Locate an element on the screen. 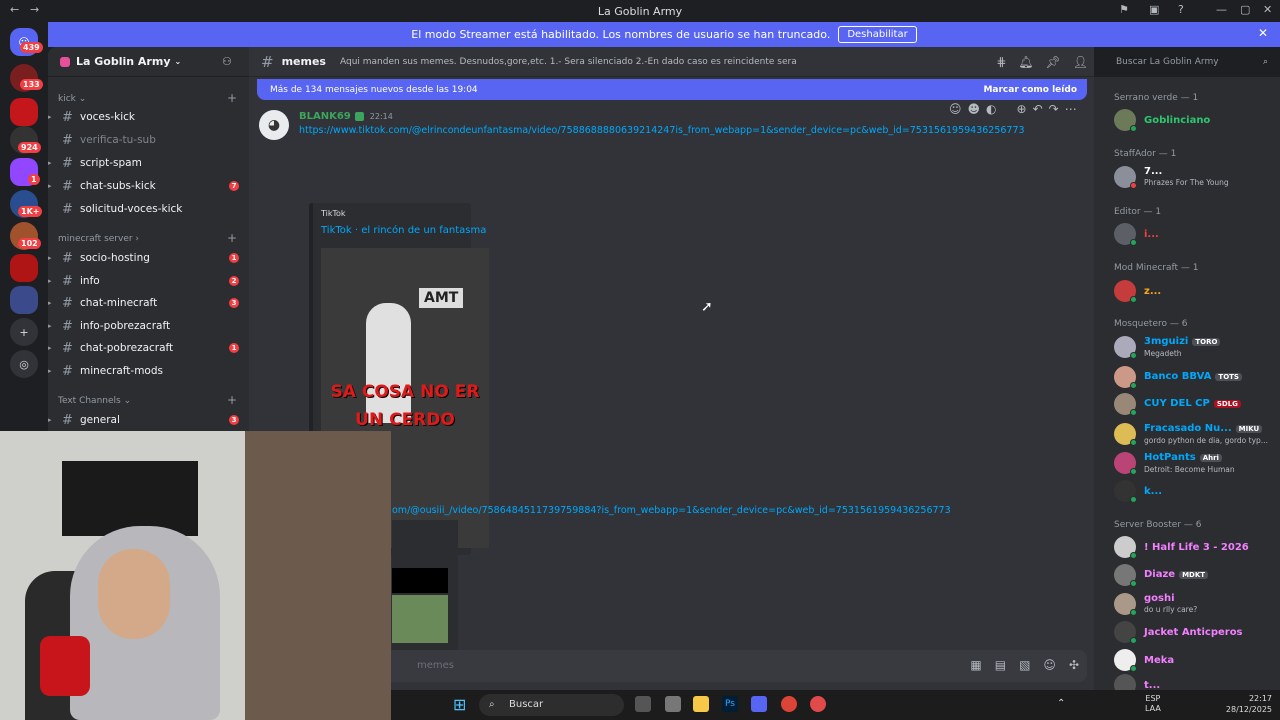  close-icon: ✕ is located at coordinates (1267, 9).